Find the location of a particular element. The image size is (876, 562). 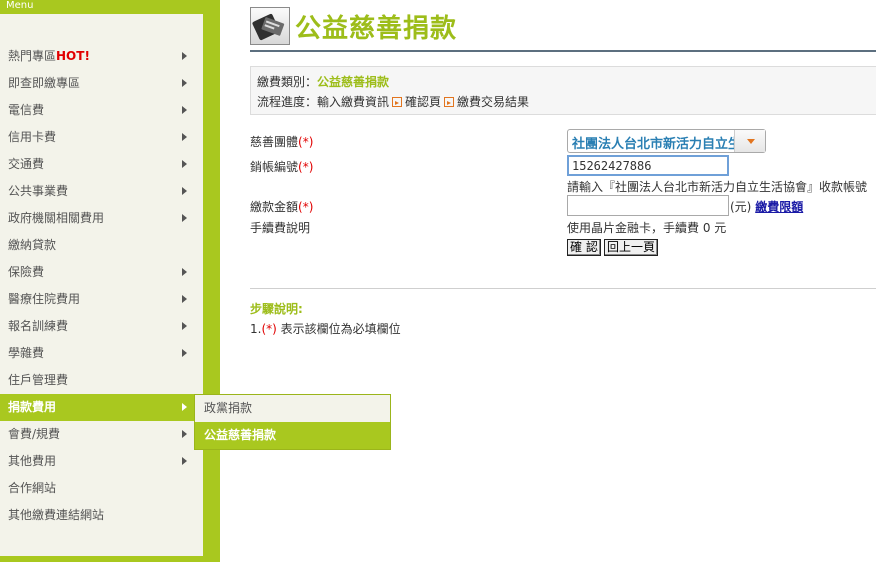

org-select-value: 社團法人台北市新活力自立生活協會 is located at coordinates (653, 144).